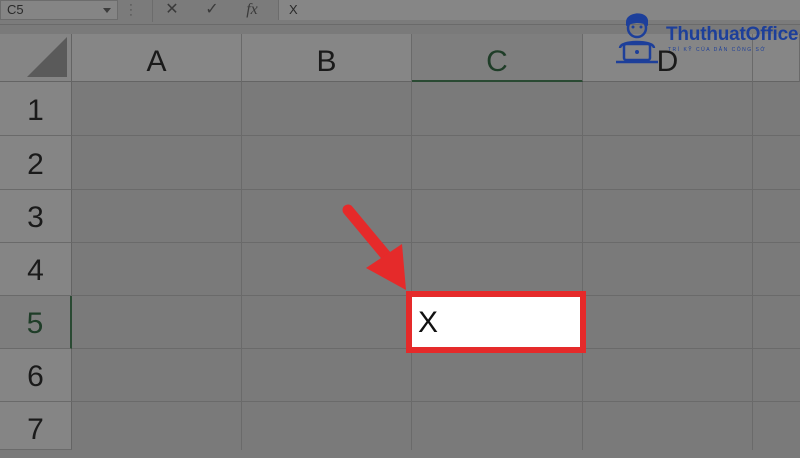 Image resolution: width=800 pixels, height=458 pixels. I want to click on column-header-a: A, so click(157, 58).